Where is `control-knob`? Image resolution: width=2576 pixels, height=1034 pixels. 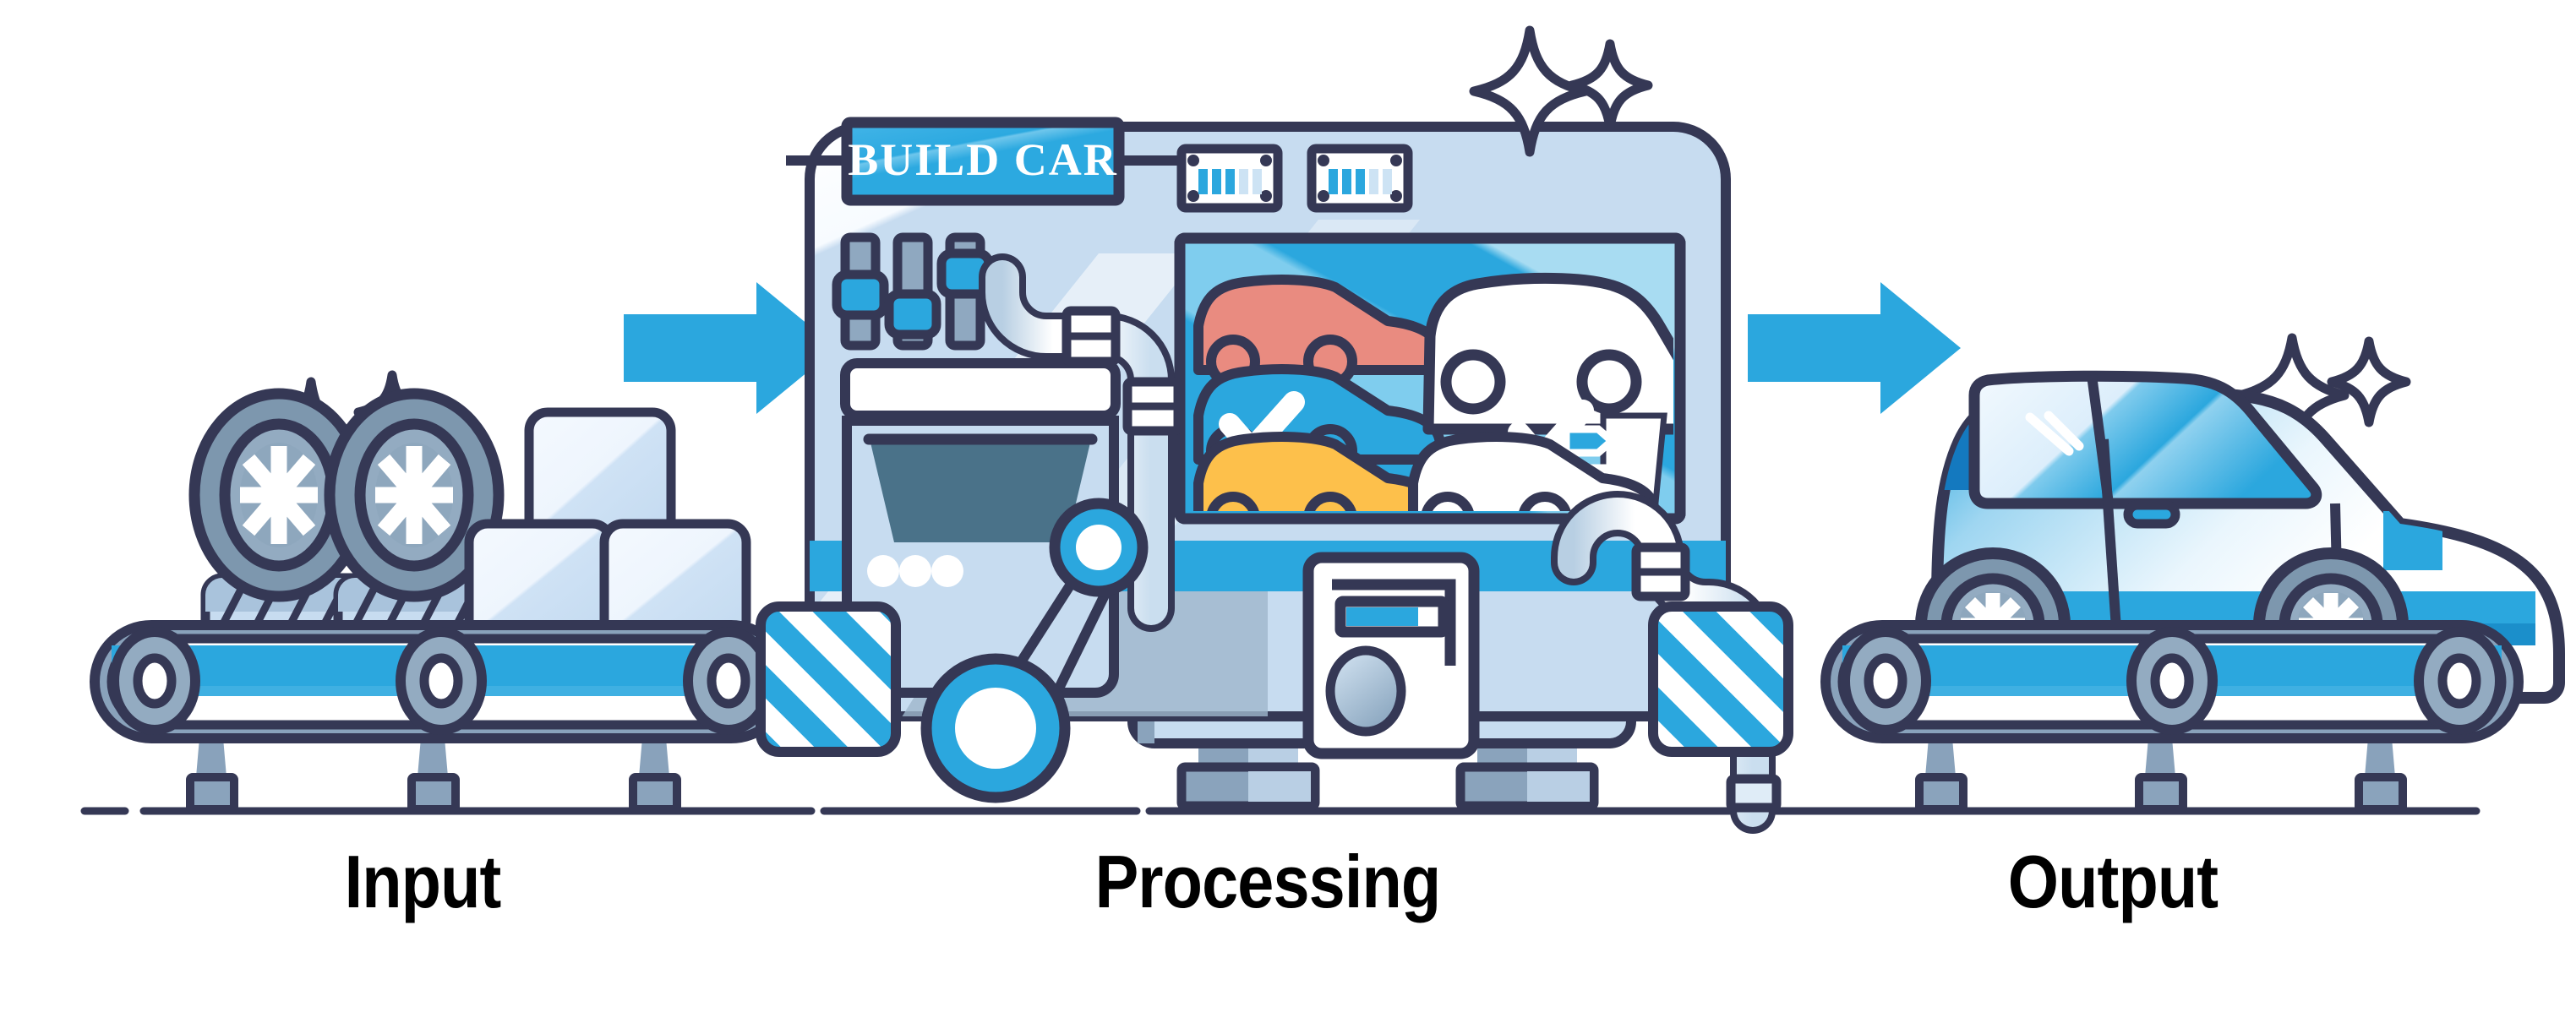 control-knob is located at coordinates (1365, 691).